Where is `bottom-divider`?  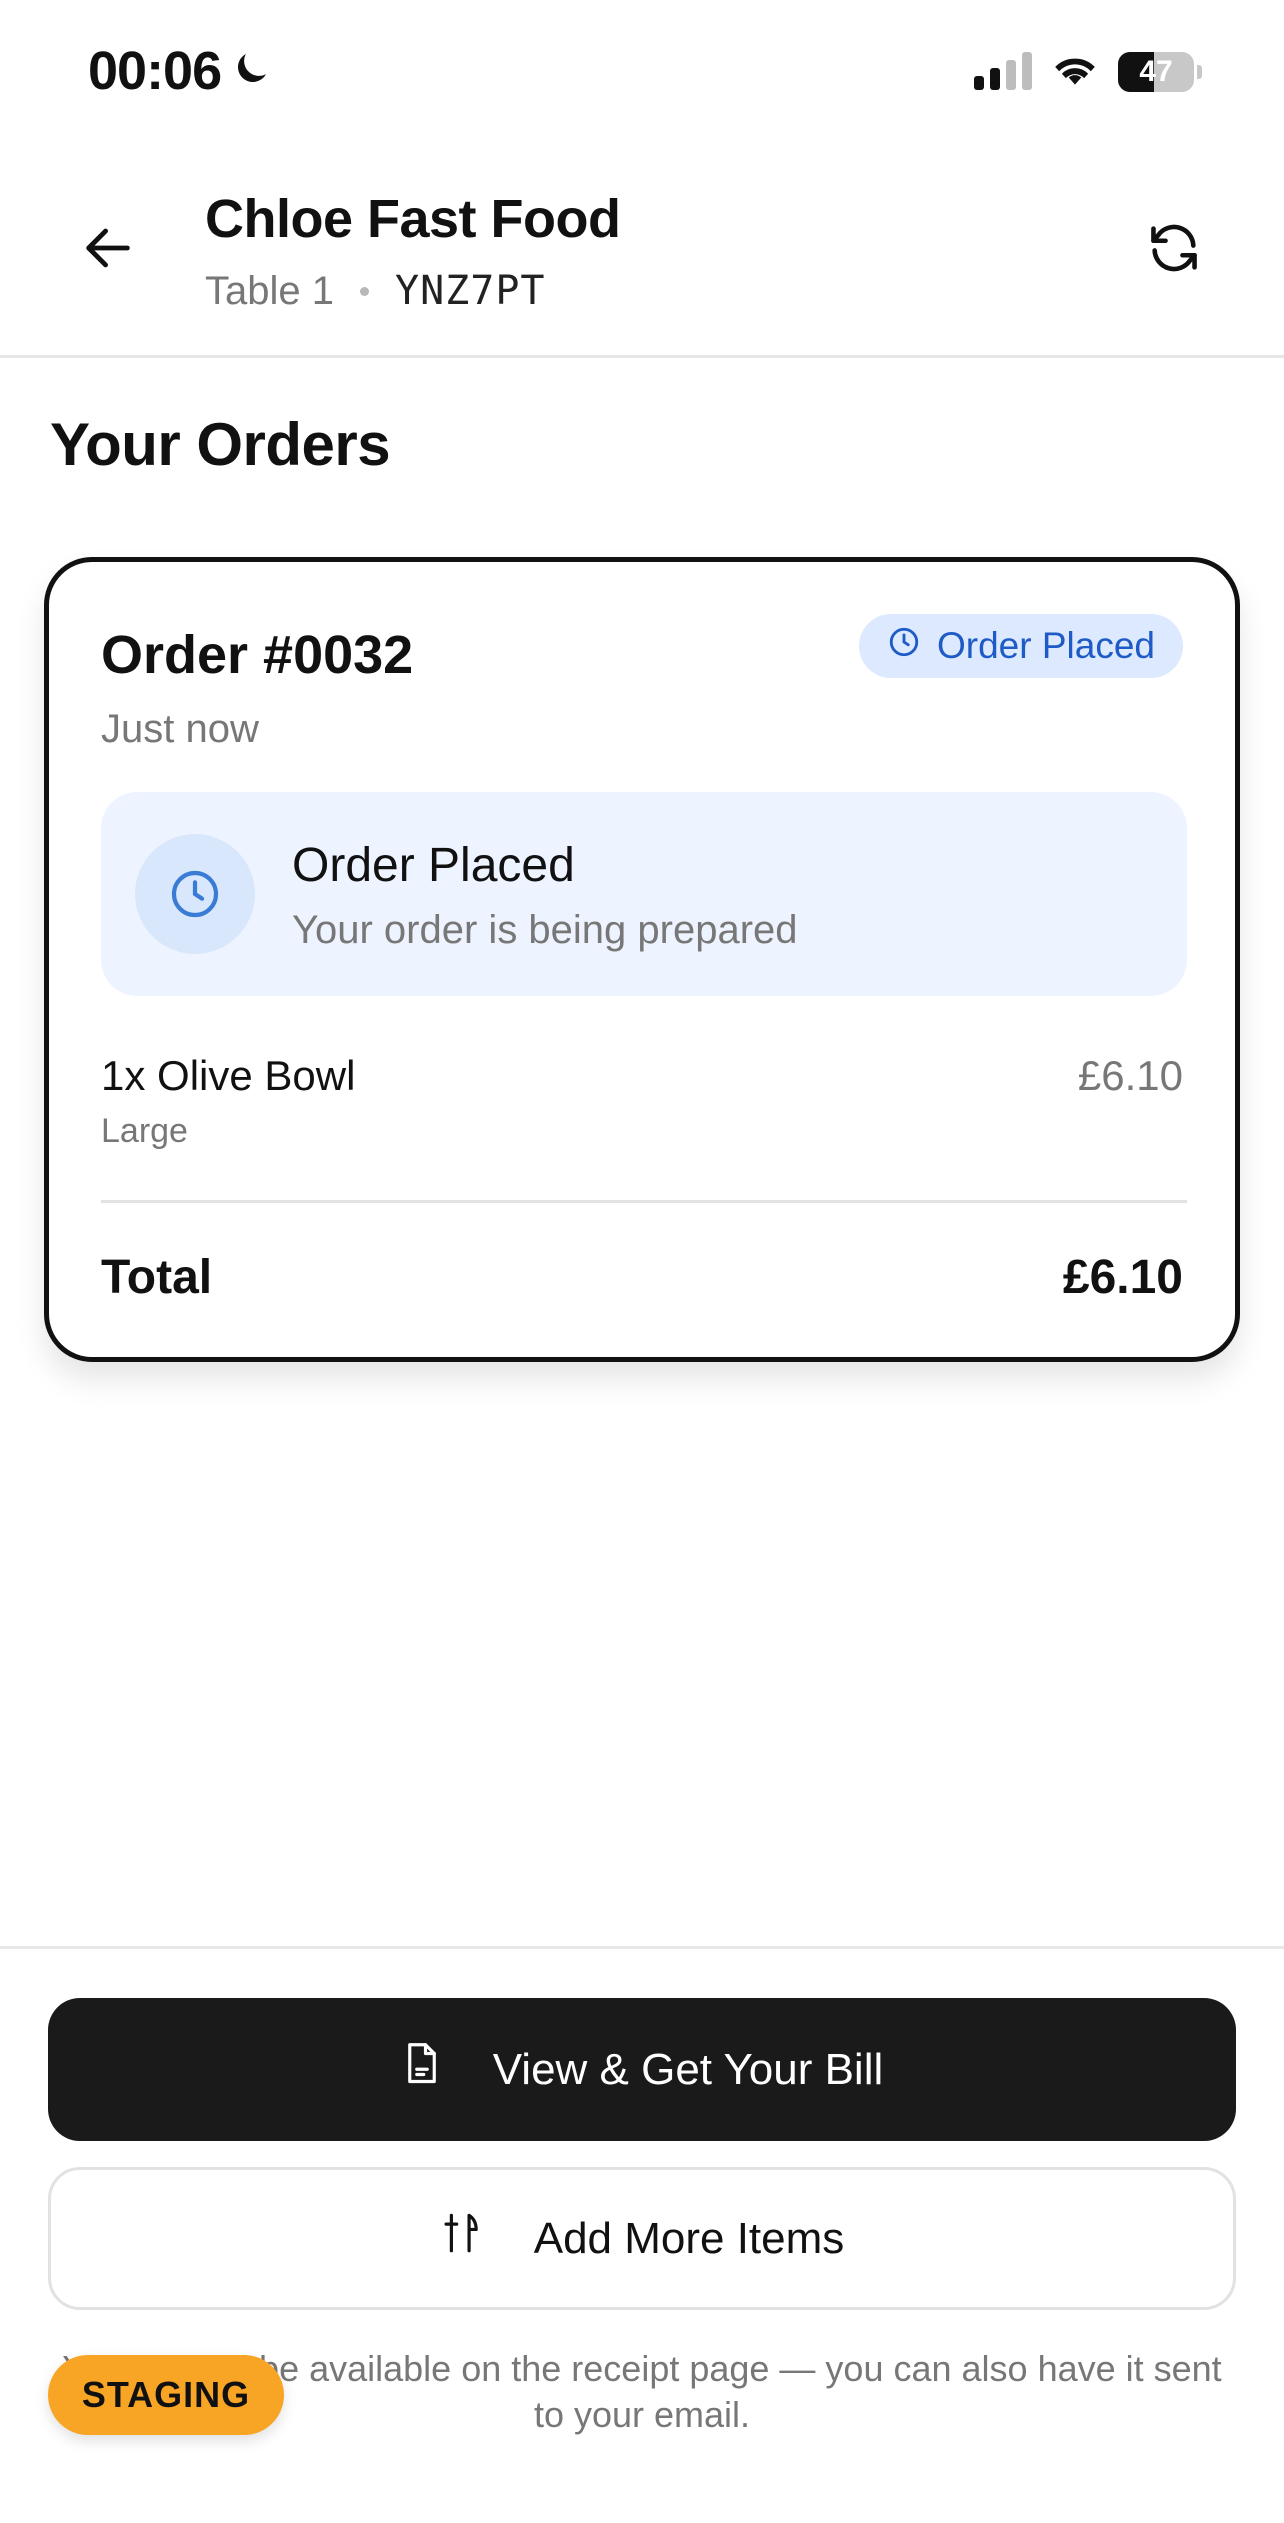
bottom-divider is located at coordinates (642, 1947).